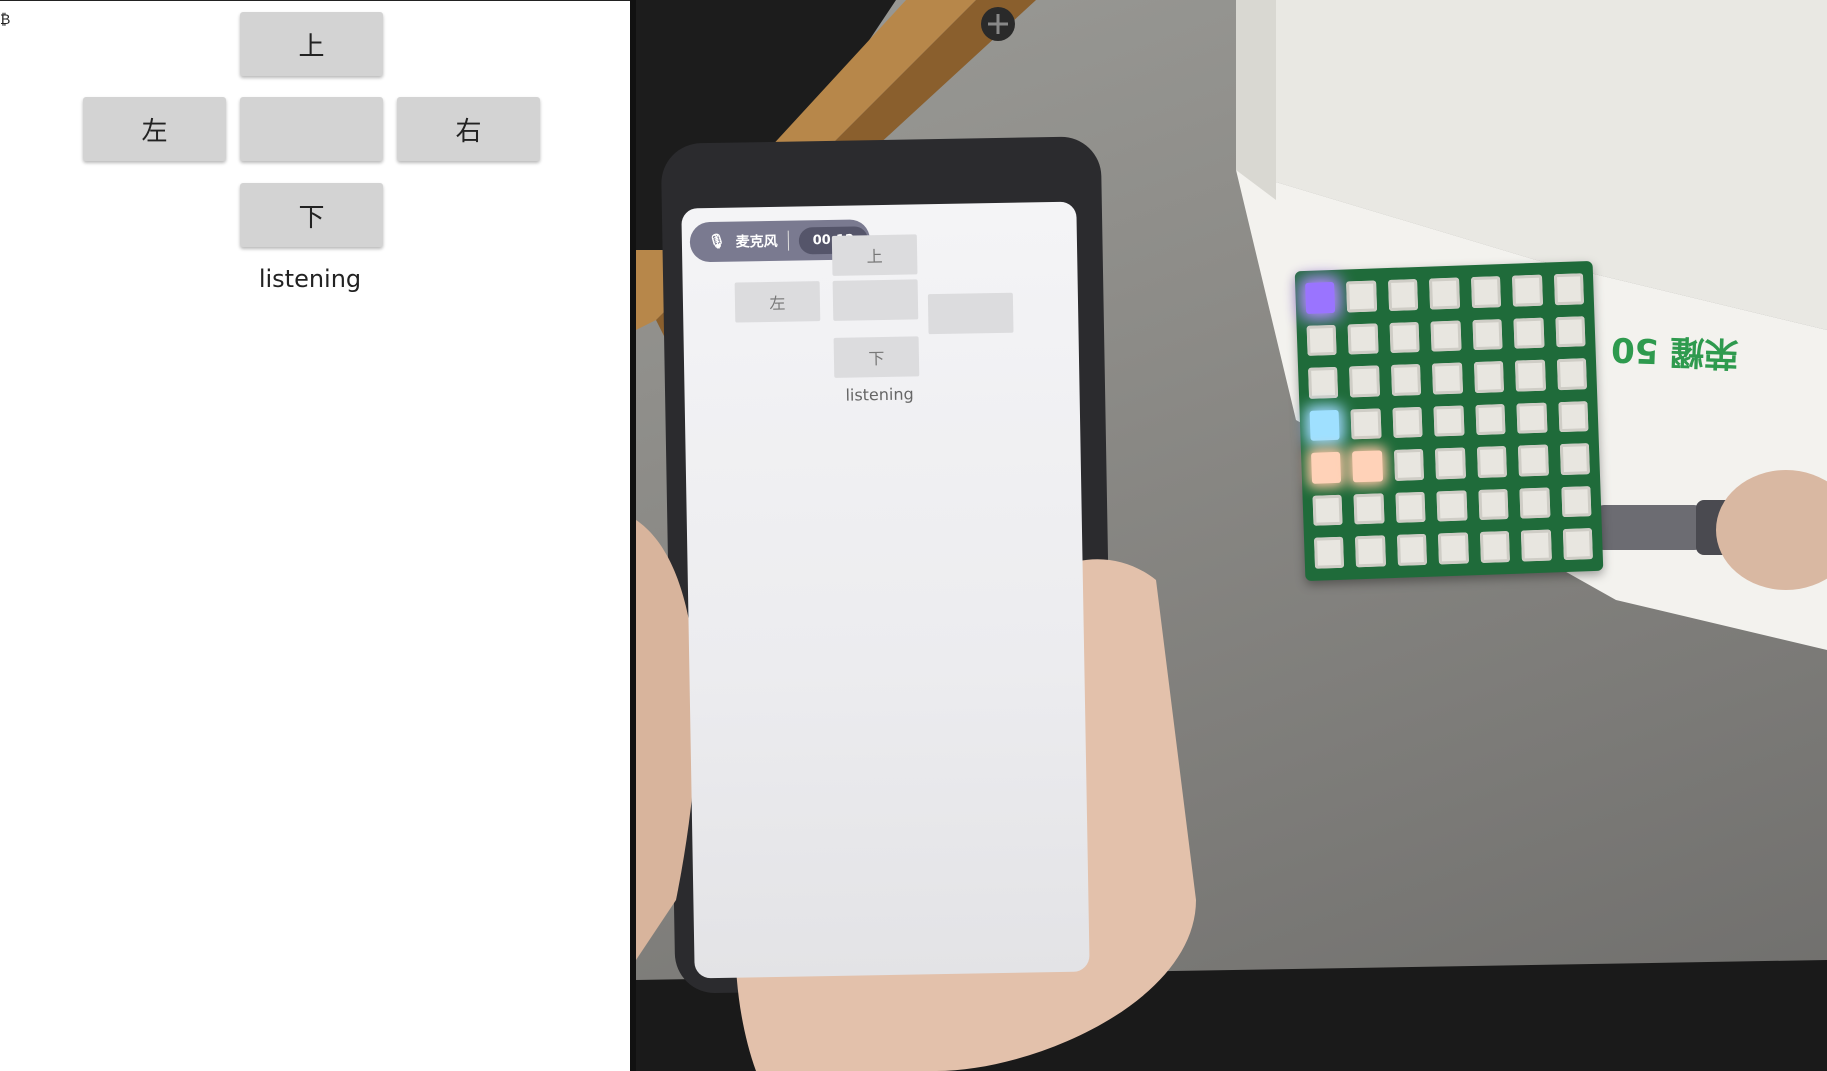 This screenshot has height=1071, width=1827. I want to click on corner-glyph: ₿, so click(5, 20).